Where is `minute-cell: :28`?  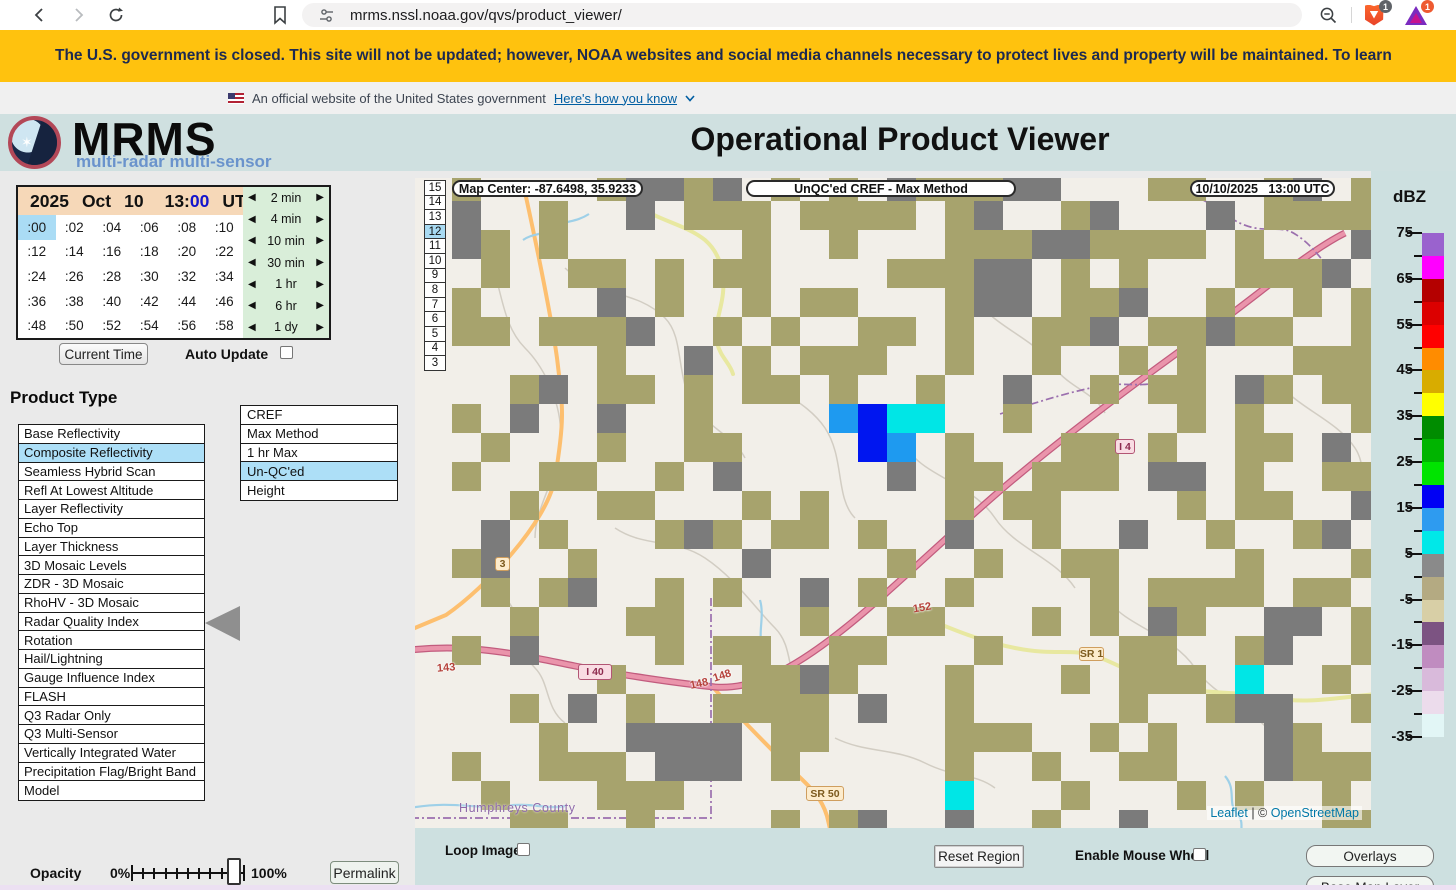
minute-cell: :28 is located at coordinates (112, 276).